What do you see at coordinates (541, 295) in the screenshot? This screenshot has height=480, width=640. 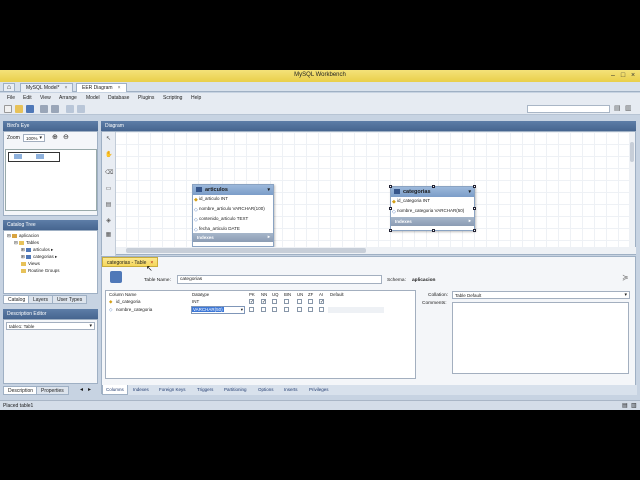 I see `collation-select: Table Default ▾` at bounding box center [541, 295].